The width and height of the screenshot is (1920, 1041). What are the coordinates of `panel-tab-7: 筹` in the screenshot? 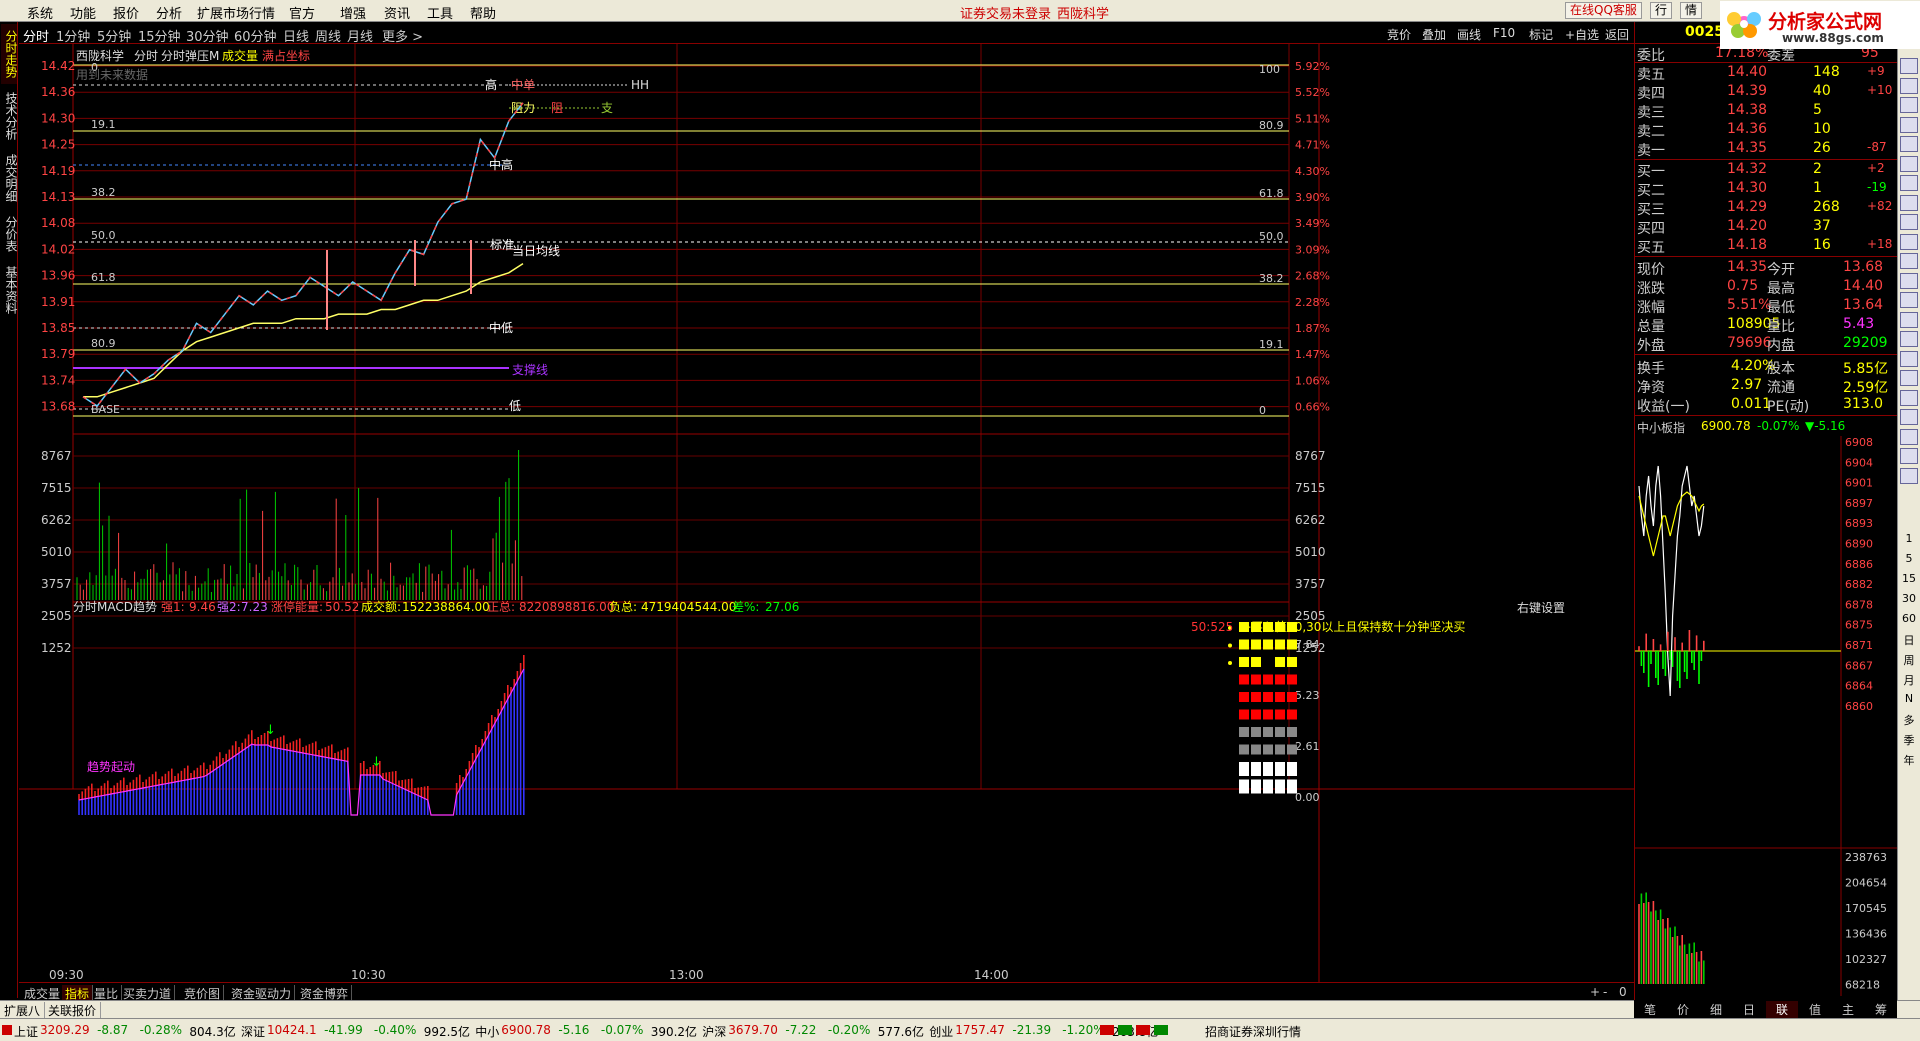 It's located at (1881, 1009).